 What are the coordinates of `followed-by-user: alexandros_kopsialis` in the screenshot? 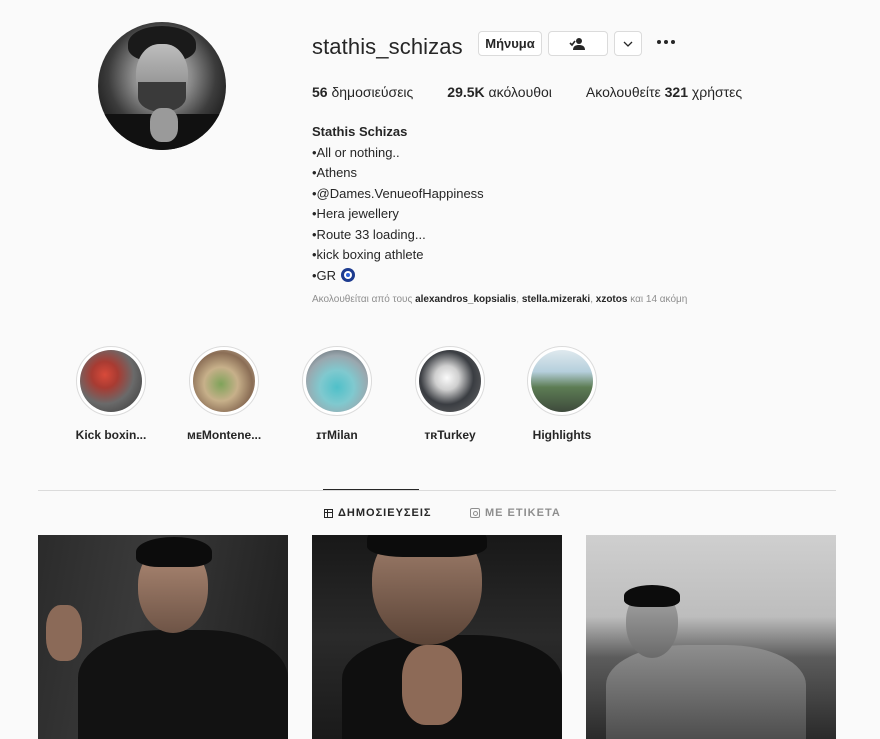 It's located at (465, 299).